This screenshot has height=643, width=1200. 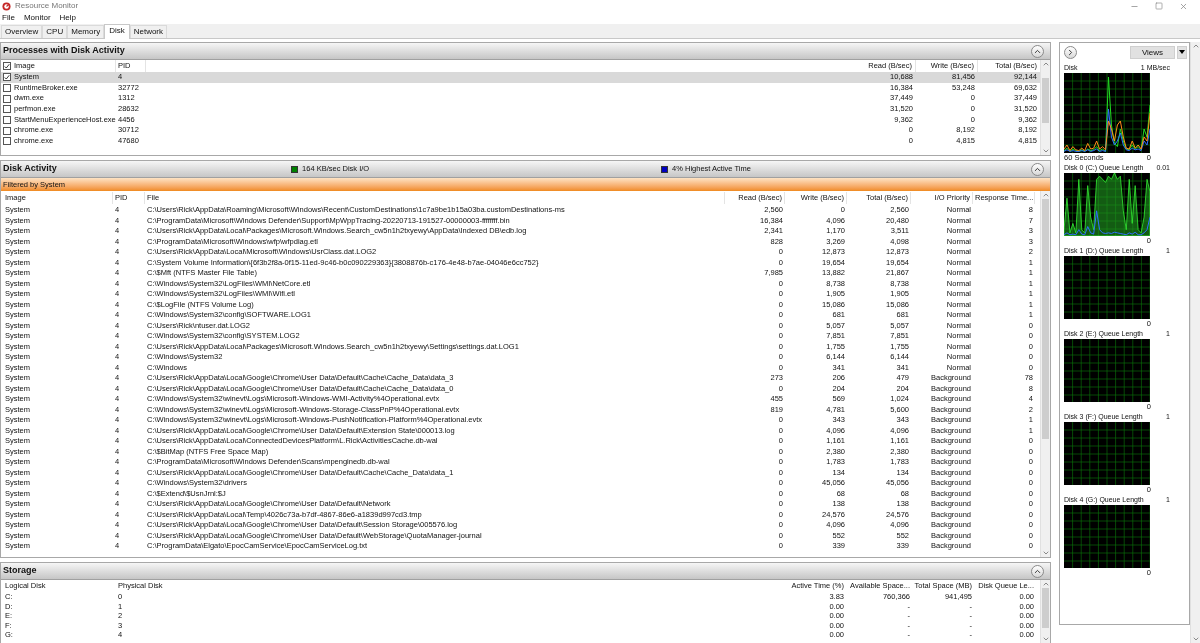 I want to click on menu-item: File, so click(x=8, y=18).